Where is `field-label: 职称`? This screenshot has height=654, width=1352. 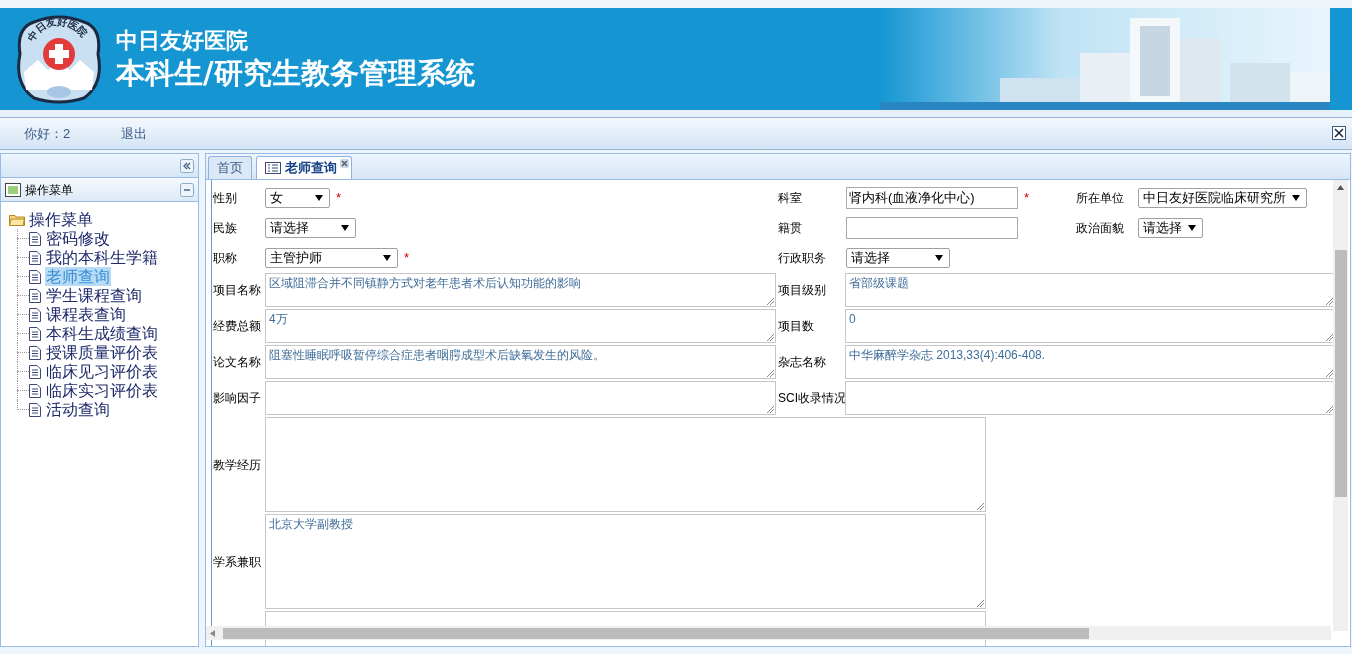 field-label: 职称 is located at coordinates (225, 258).